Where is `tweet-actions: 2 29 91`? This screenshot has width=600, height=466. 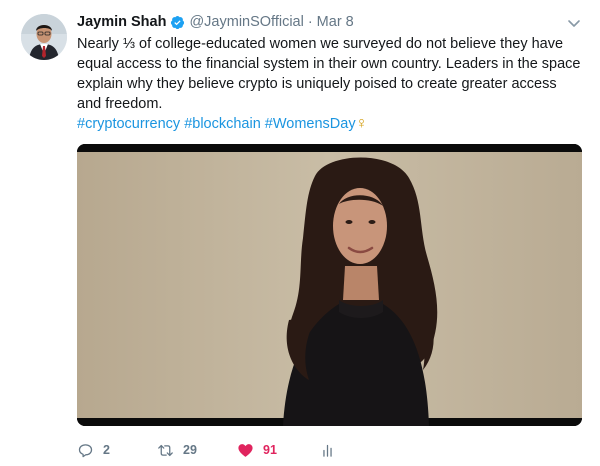 tweet-actions: 2 29 91 is located at coordinates (208, 450).